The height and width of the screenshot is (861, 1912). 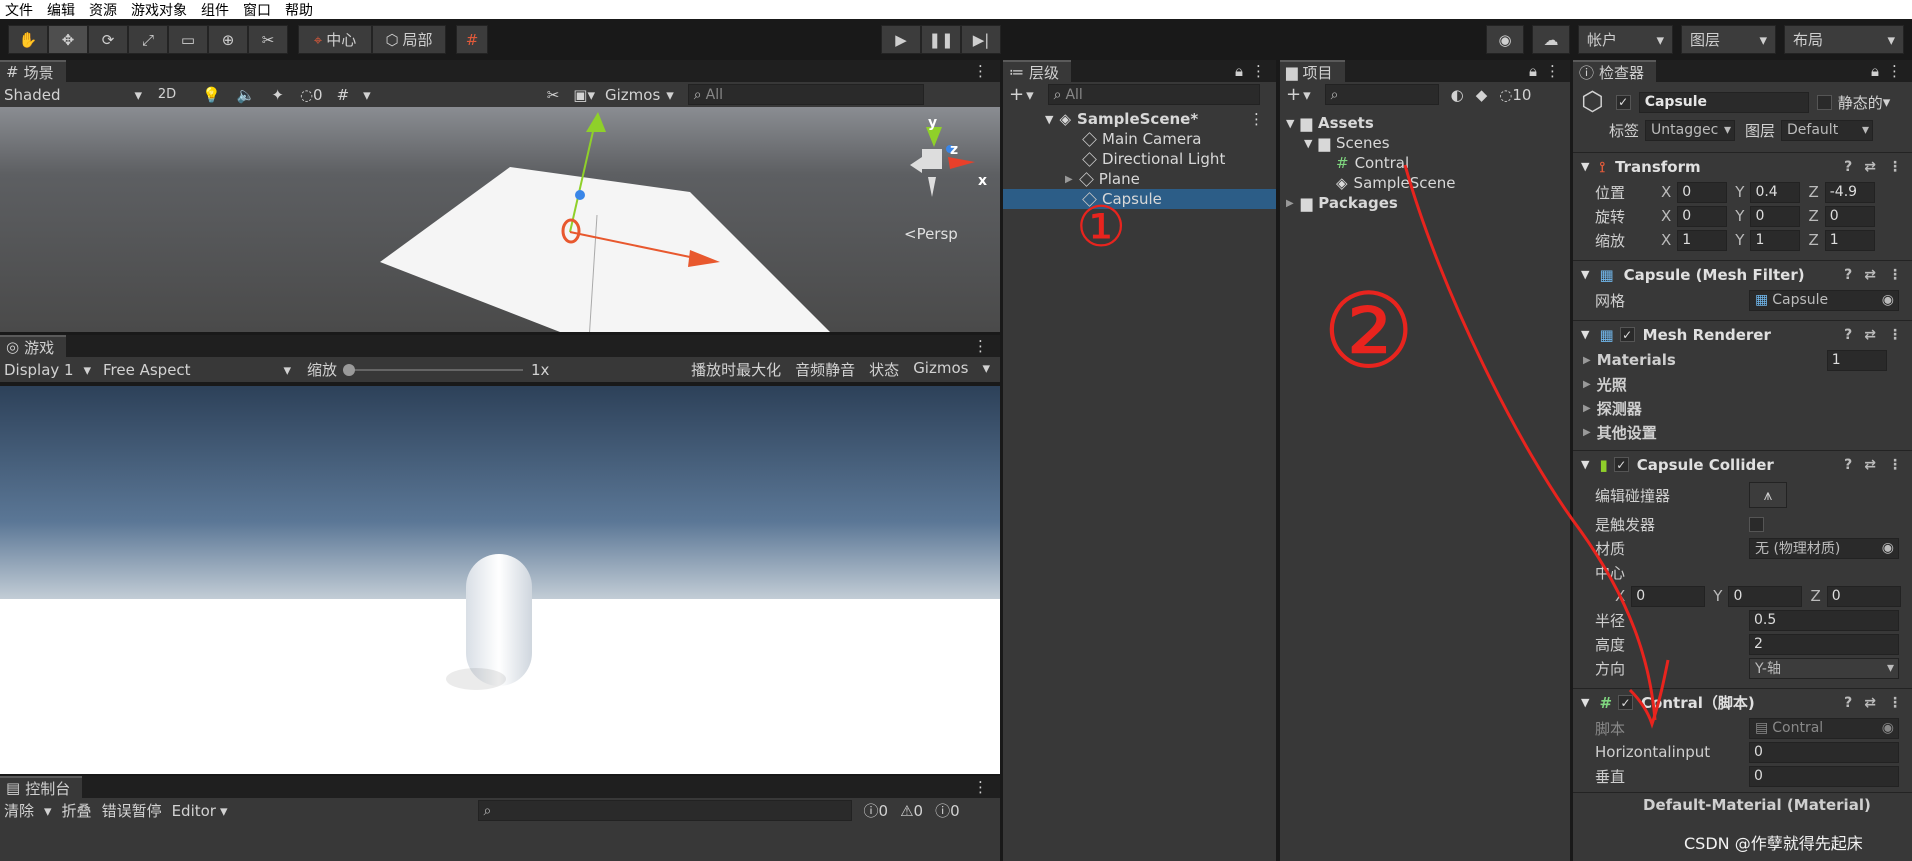 I want to click on tab-project: ▆ 项目, so click(x=1312, y=71).